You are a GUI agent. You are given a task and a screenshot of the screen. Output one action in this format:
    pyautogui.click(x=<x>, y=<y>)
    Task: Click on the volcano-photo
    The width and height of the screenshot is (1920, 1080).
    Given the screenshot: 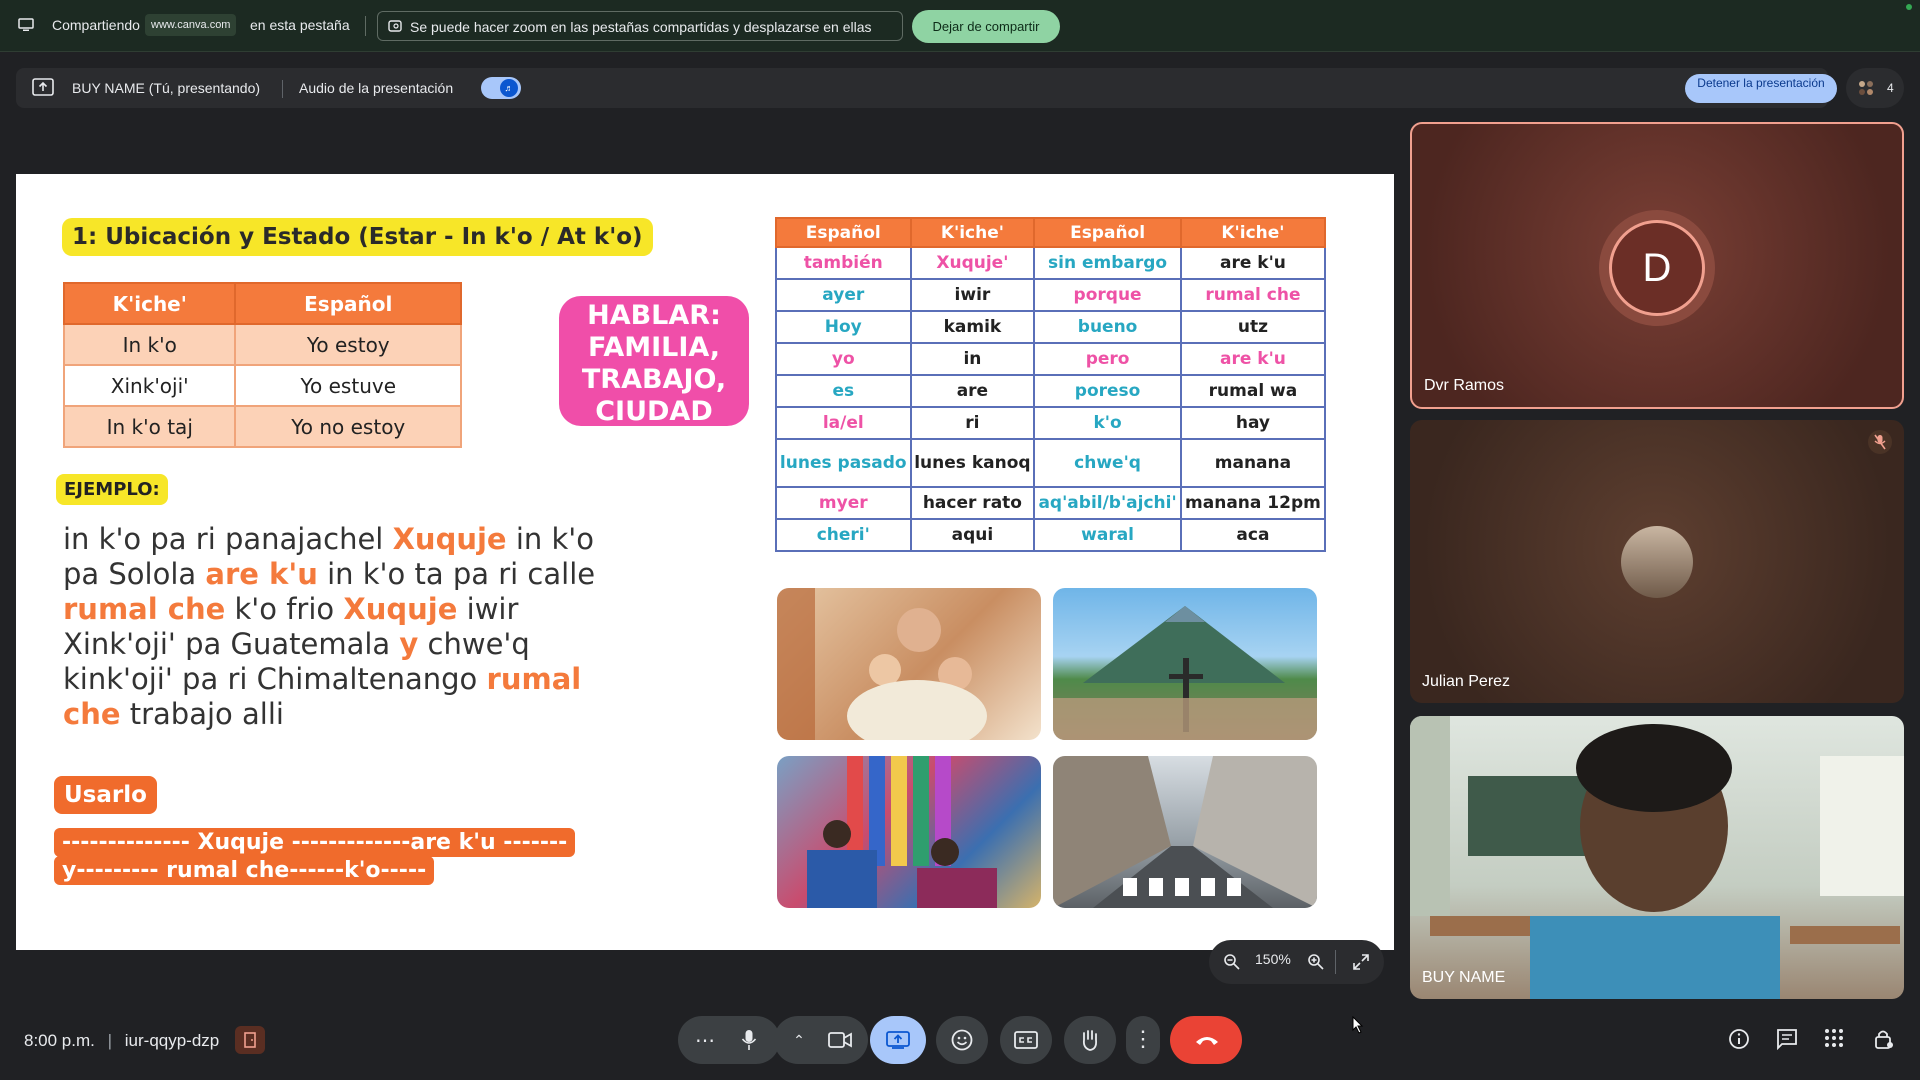 What is the action you would take?
    pyautogui.click(x=1185, y=664)
    